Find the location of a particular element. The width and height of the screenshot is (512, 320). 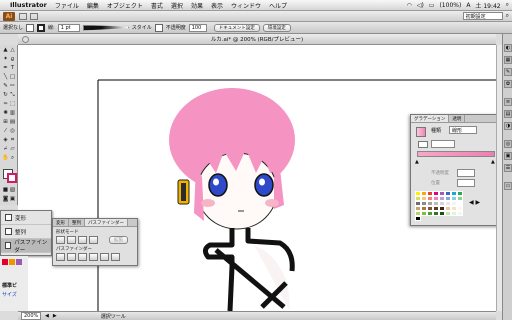

swatch-nav-icon: ◀ ▶ is located at coordinates (474, 202).